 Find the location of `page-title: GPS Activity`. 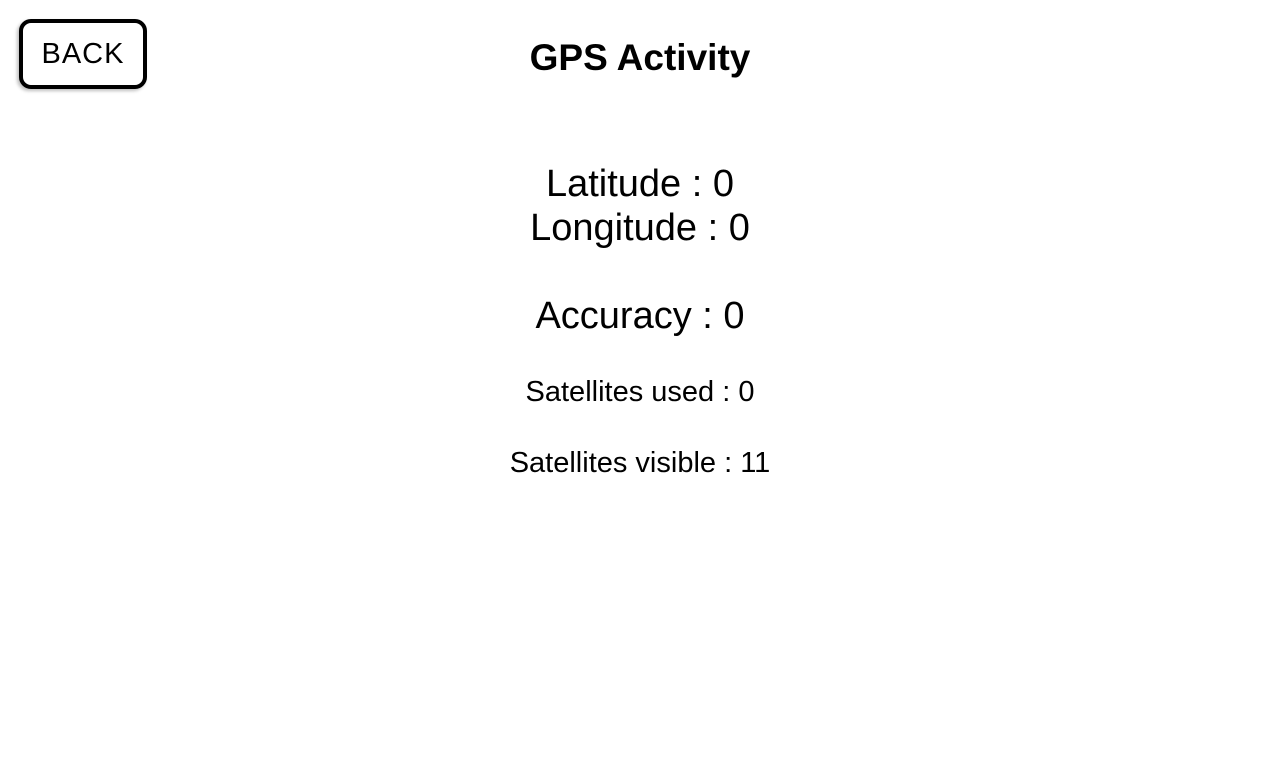

page-title: GPS Activity is located at coordinates (640, 57).